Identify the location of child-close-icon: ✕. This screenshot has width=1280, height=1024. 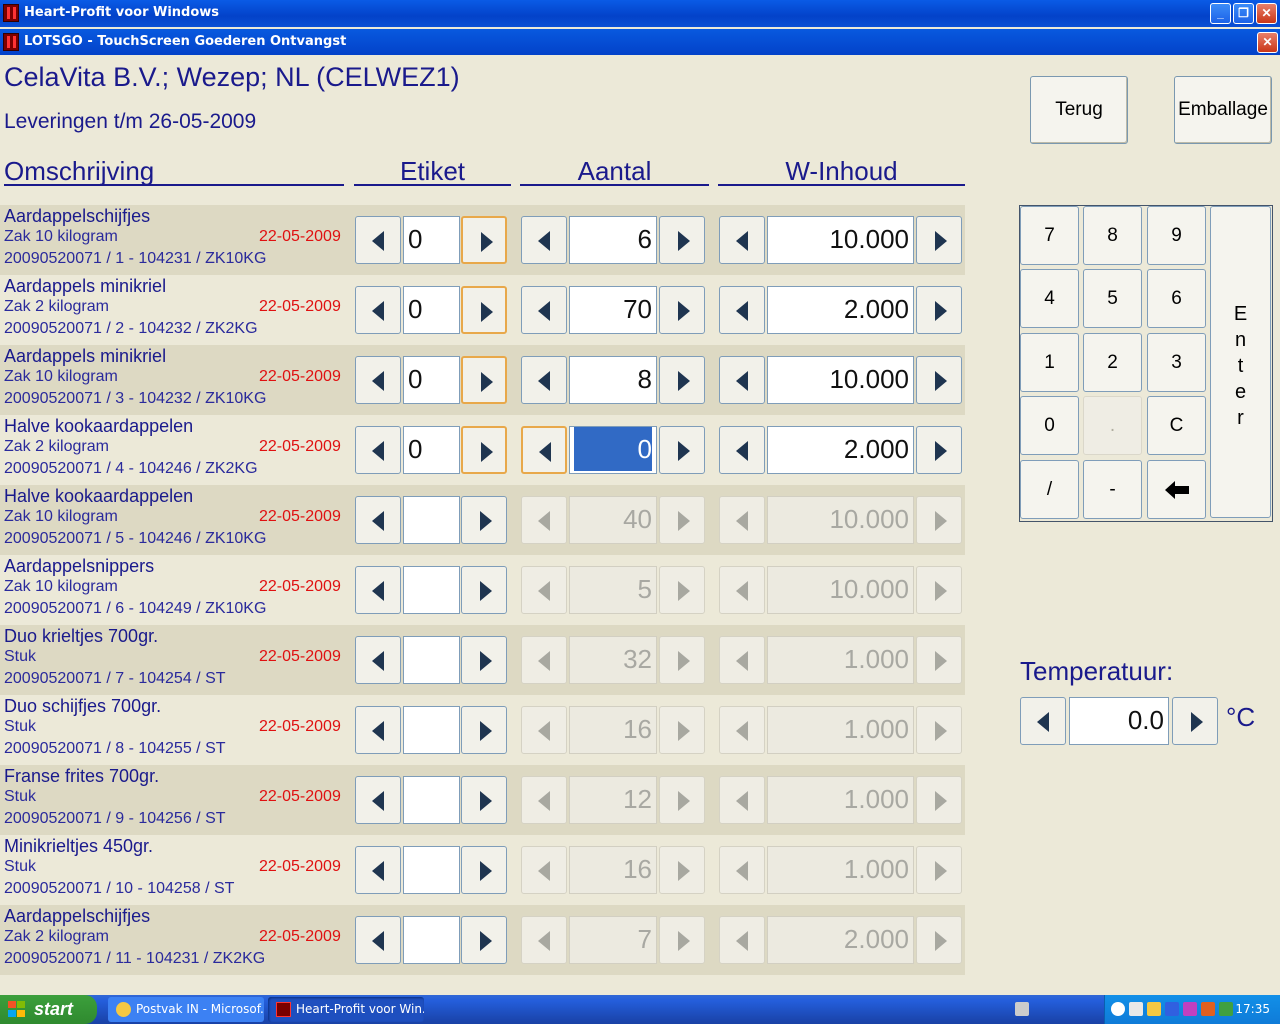
(1267, 42).